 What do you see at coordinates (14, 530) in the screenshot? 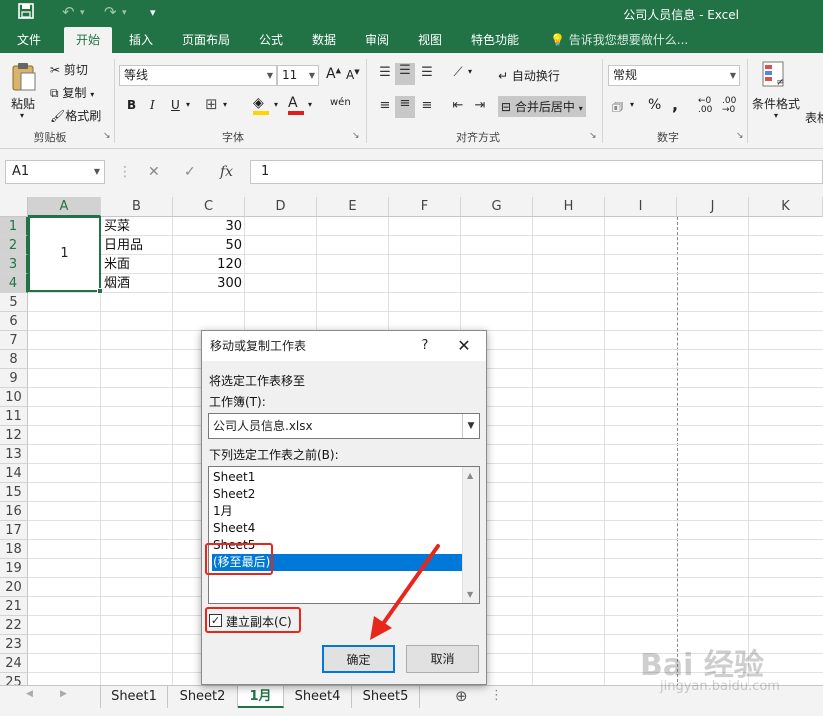
I see `row-header: 17` at bounding box center [14, 530].